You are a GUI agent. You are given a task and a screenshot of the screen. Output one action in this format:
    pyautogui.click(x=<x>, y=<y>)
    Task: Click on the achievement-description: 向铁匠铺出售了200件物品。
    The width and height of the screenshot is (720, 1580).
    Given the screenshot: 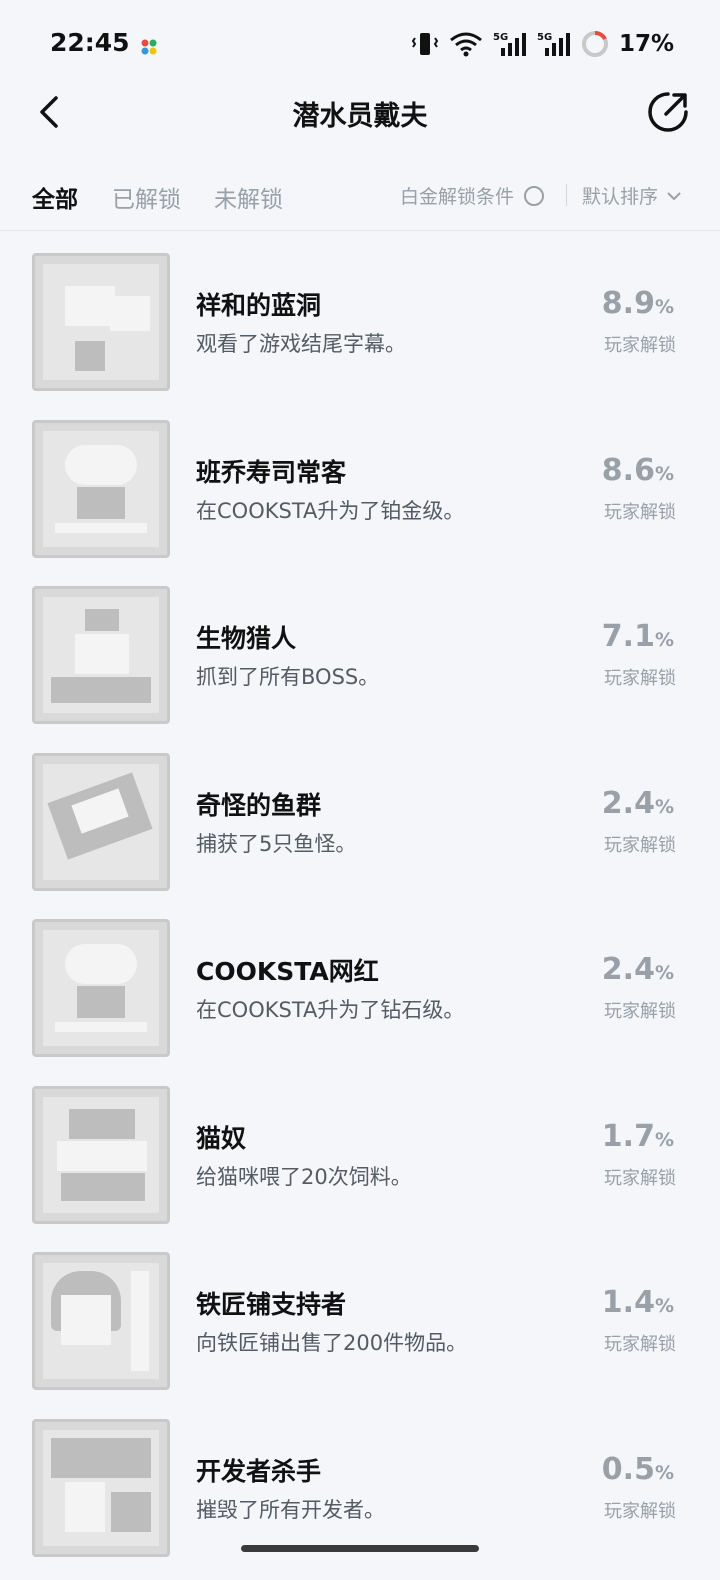 What is the action you would take?
    pyautogui.click(x=331, y=1342)
    